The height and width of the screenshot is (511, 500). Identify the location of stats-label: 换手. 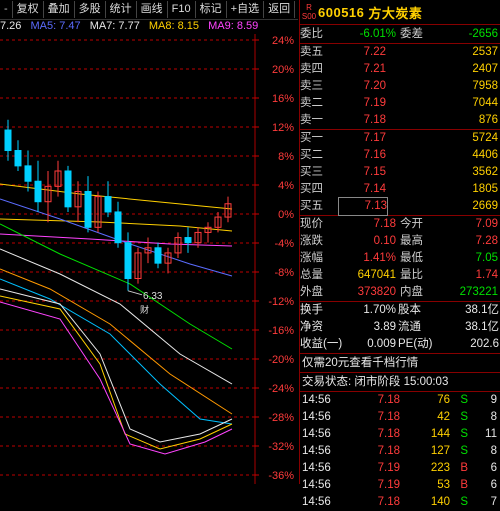
(311, 310).